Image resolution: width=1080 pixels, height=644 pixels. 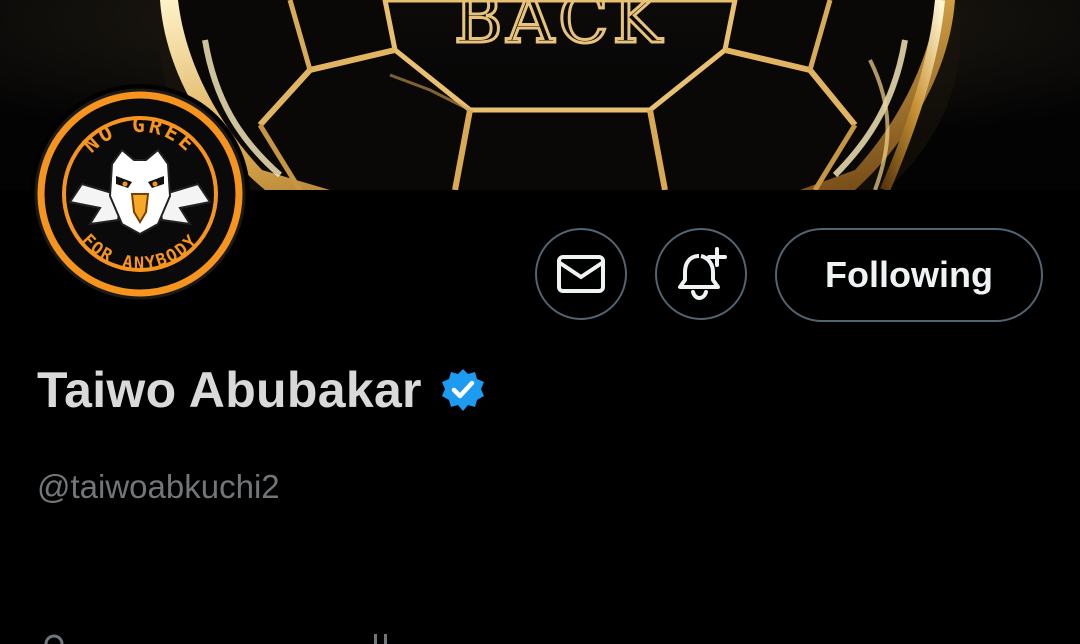 I want to click on banner-text: BACK, so click(x=560, y=29).